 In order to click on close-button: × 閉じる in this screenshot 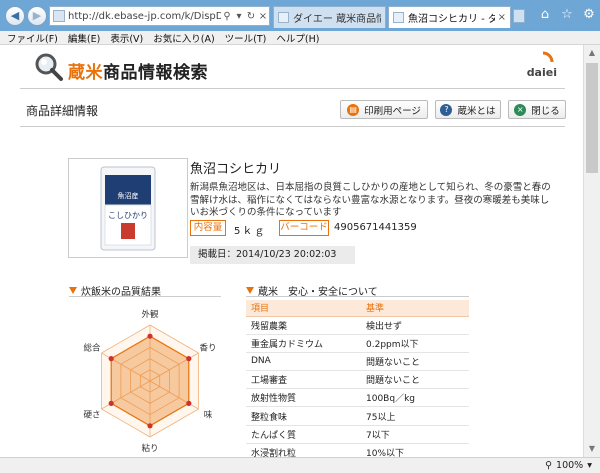, I will do `click(537, 109)`.